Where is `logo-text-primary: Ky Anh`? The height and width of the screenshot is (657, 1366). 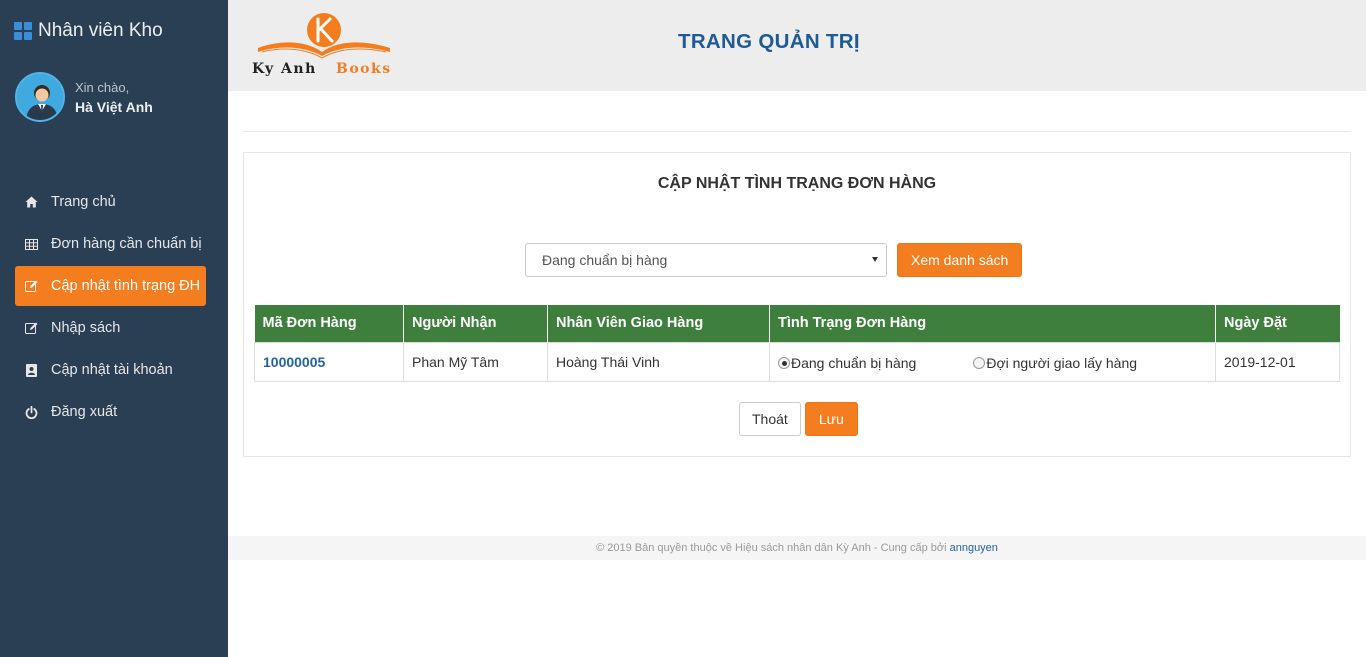
logo-text-primary: Ky Anh is located at coordinates (284, 69).